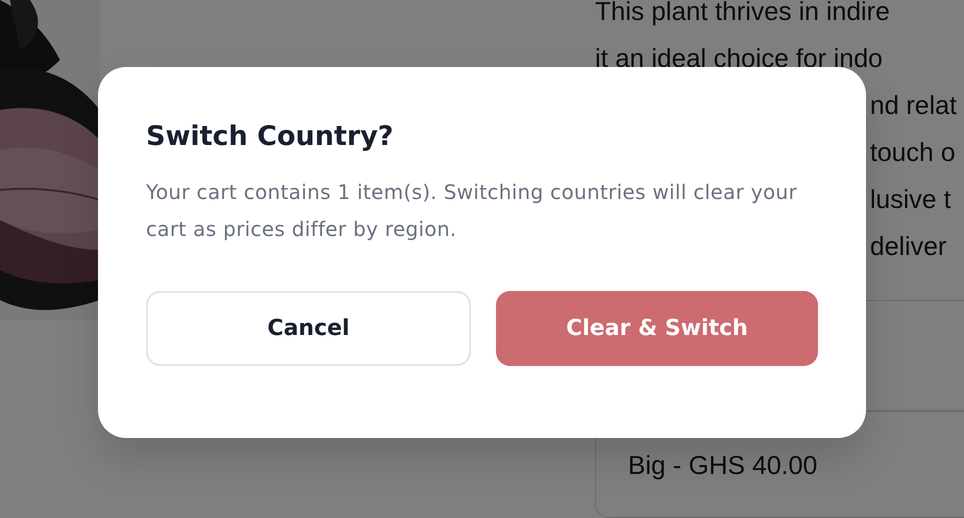 The width and height of the screenshot is (964, 518). Describe the element at coordinates (739, 58) in the screenshot. I see `description-text: it an ideal choice for indo` at that location.